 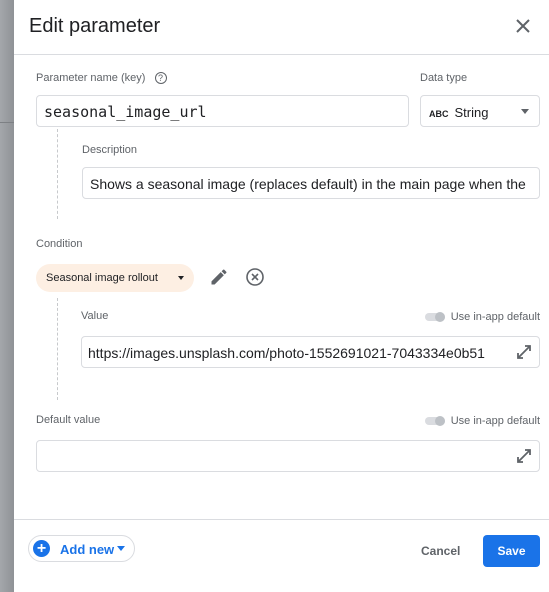 I want to click on pencil-icon, so click(x=219, y=279).